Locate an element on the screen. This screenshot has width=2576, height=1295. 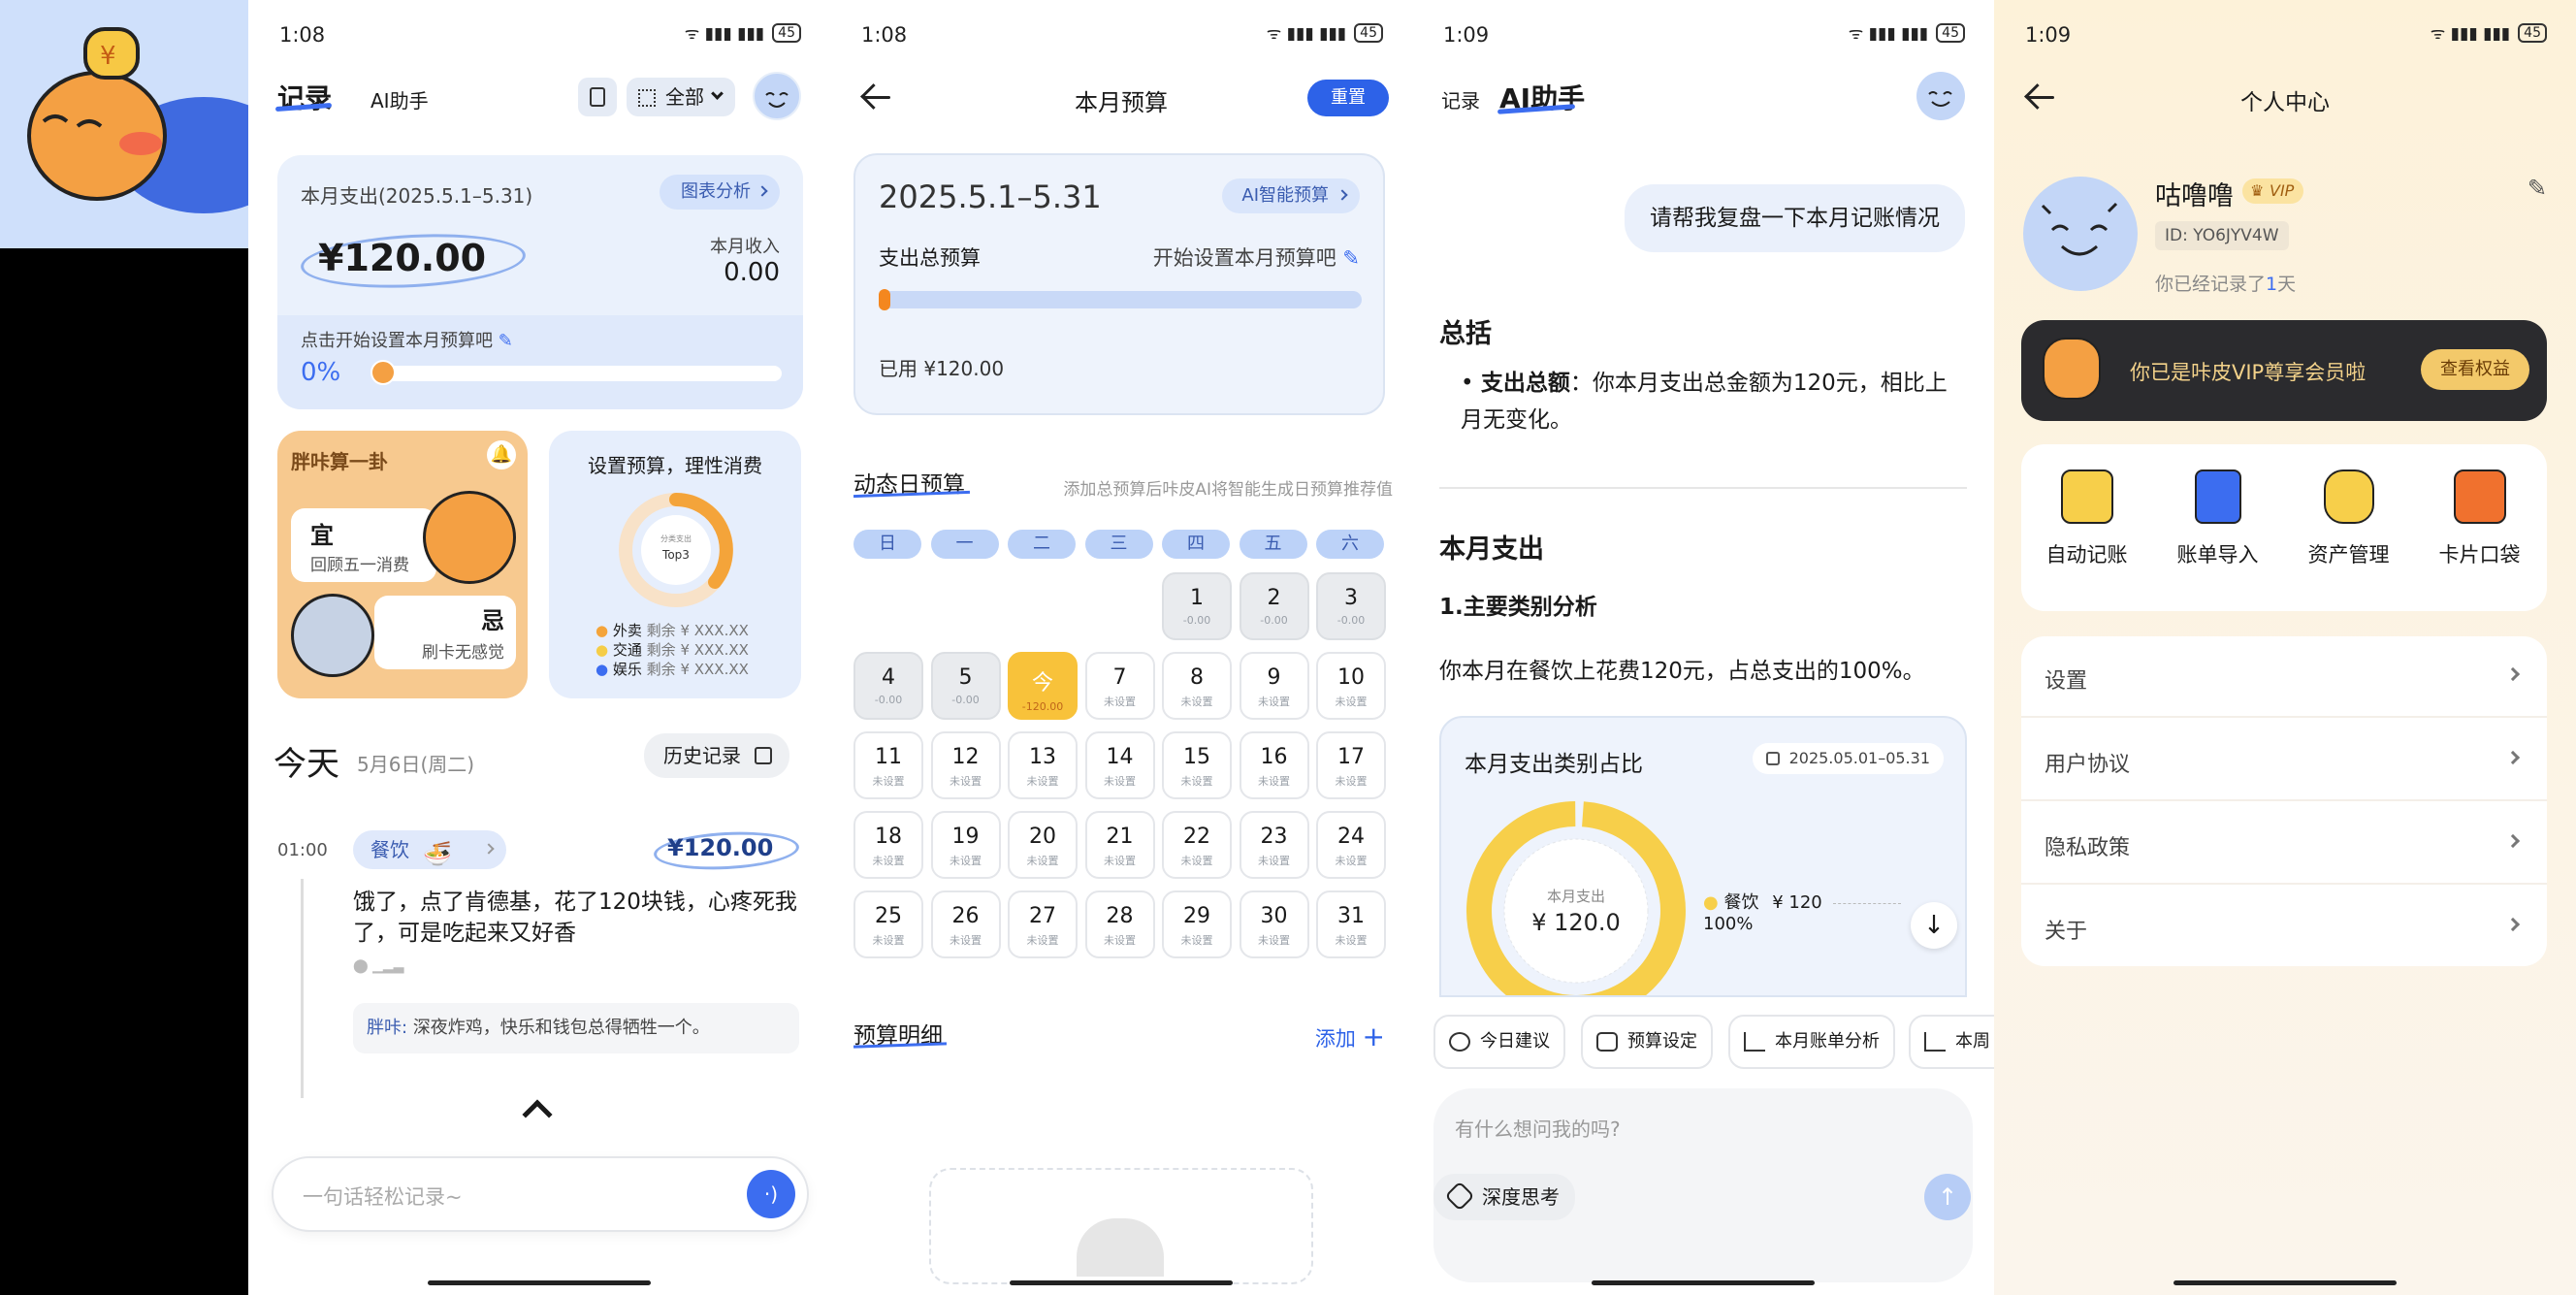
calendar-day: 3 -0.00 is located at coordinates (1351, 606).